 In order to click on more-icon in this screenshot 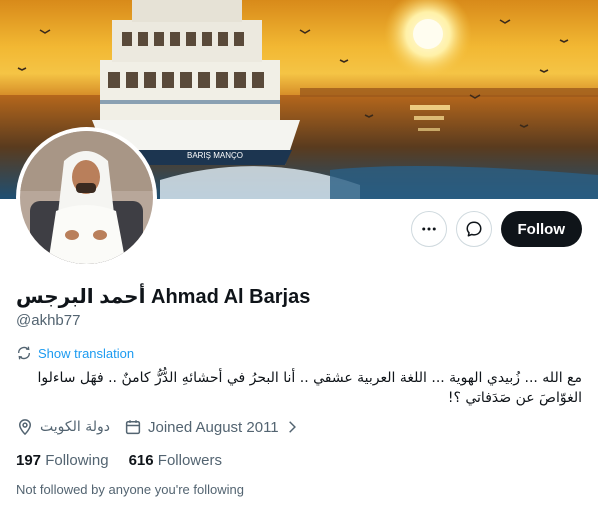, I will do `click(428, 229)`.